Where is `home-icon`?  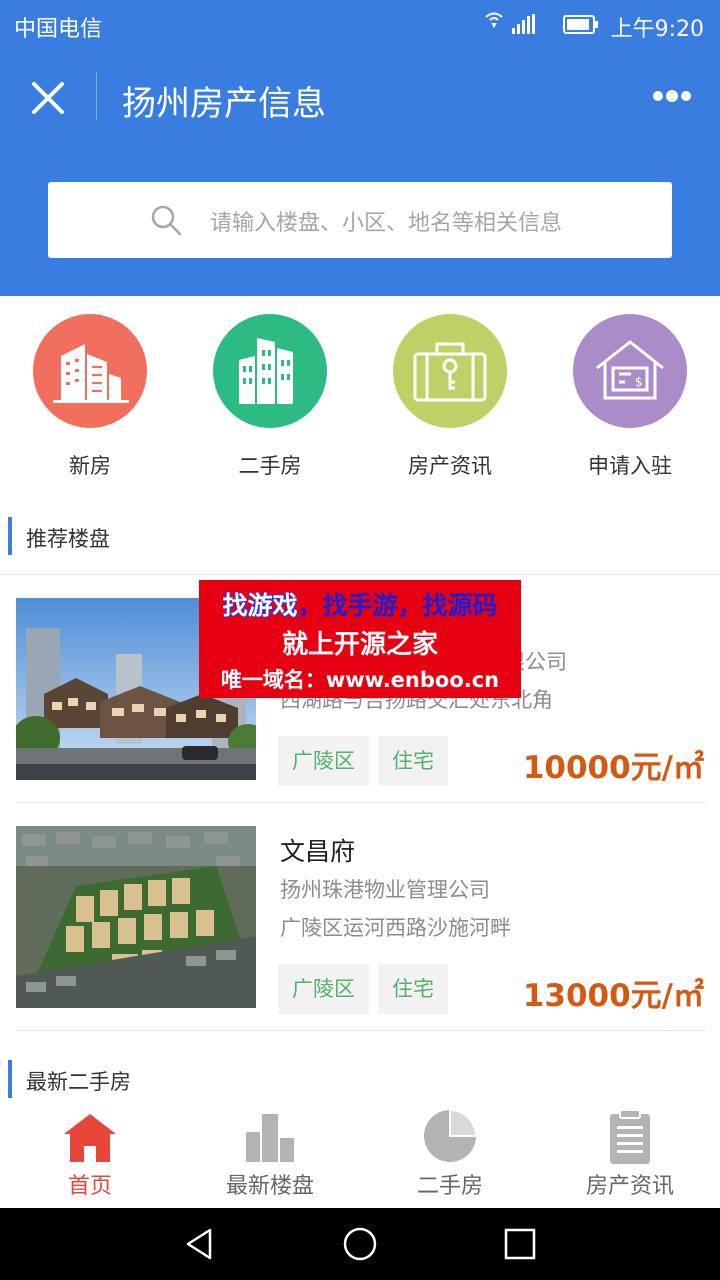 home-icon is located at coordinates (90, 1138).